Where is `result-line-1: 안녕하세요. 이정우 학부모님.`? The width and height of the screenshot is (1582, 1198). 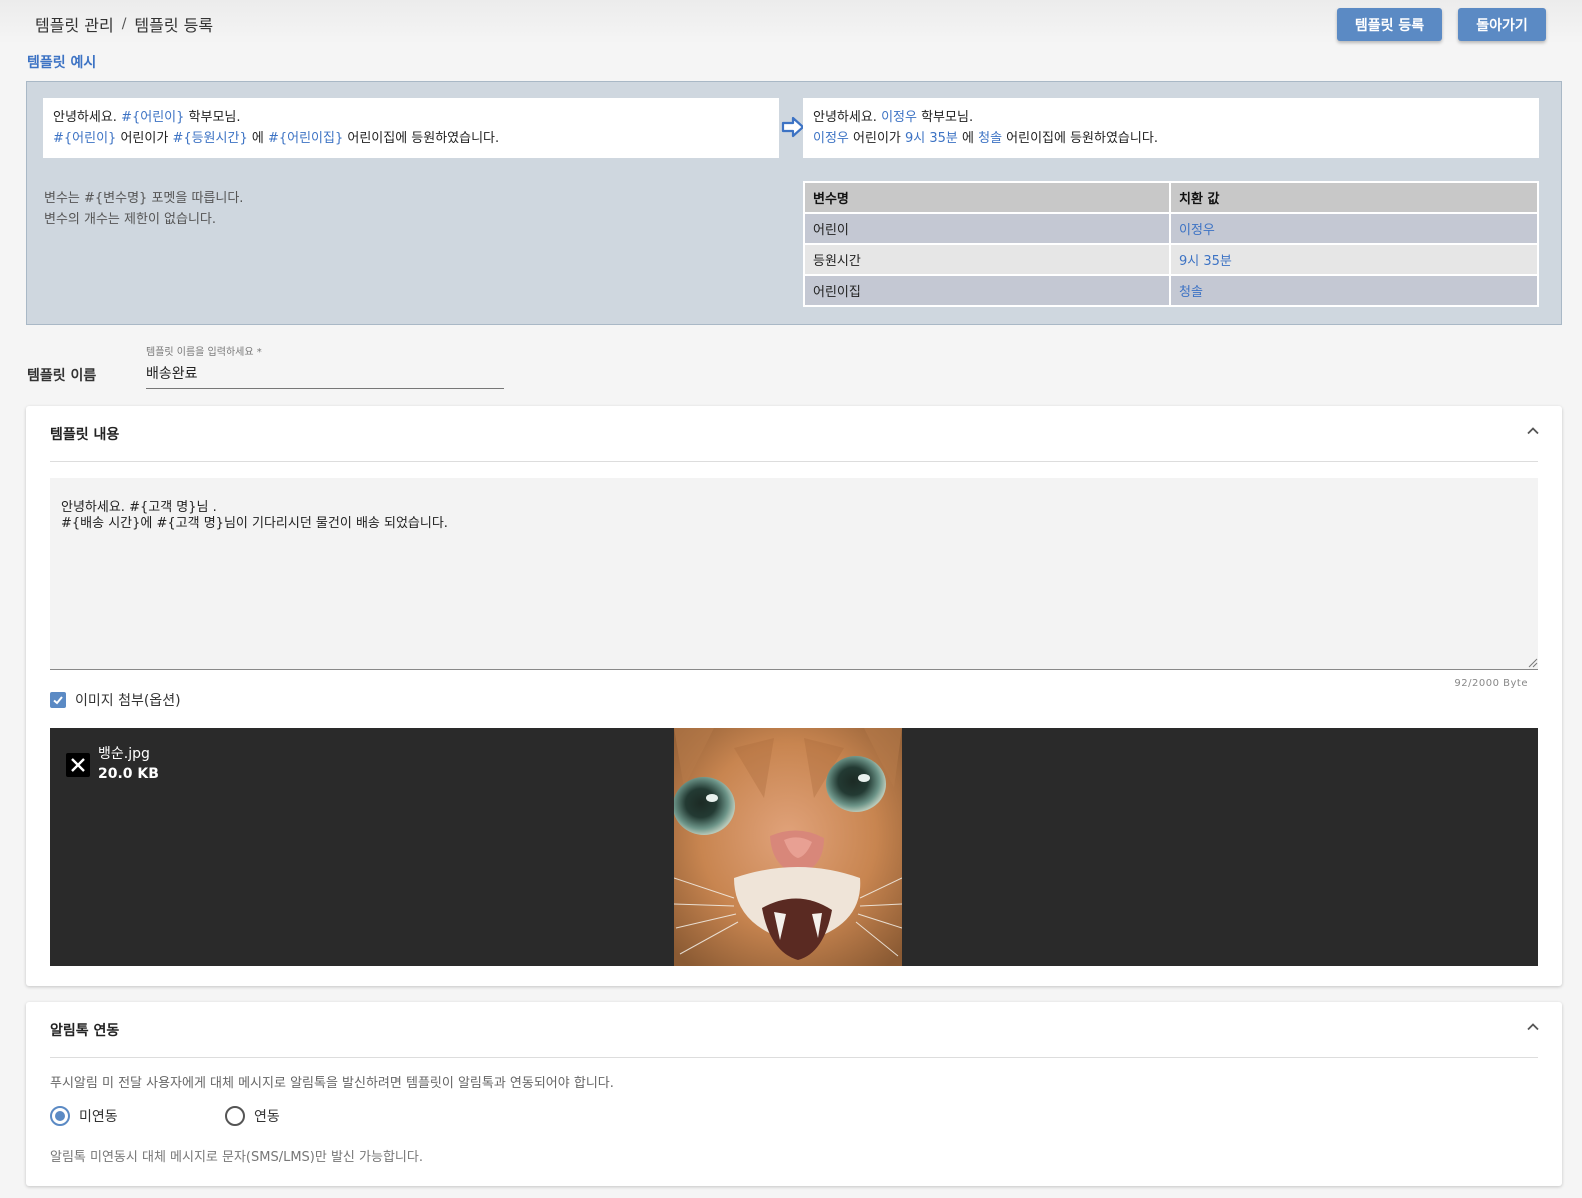 result-line-1: 안녕하세요. 이정우 학부모님. is located at coordinates (1171, 117).